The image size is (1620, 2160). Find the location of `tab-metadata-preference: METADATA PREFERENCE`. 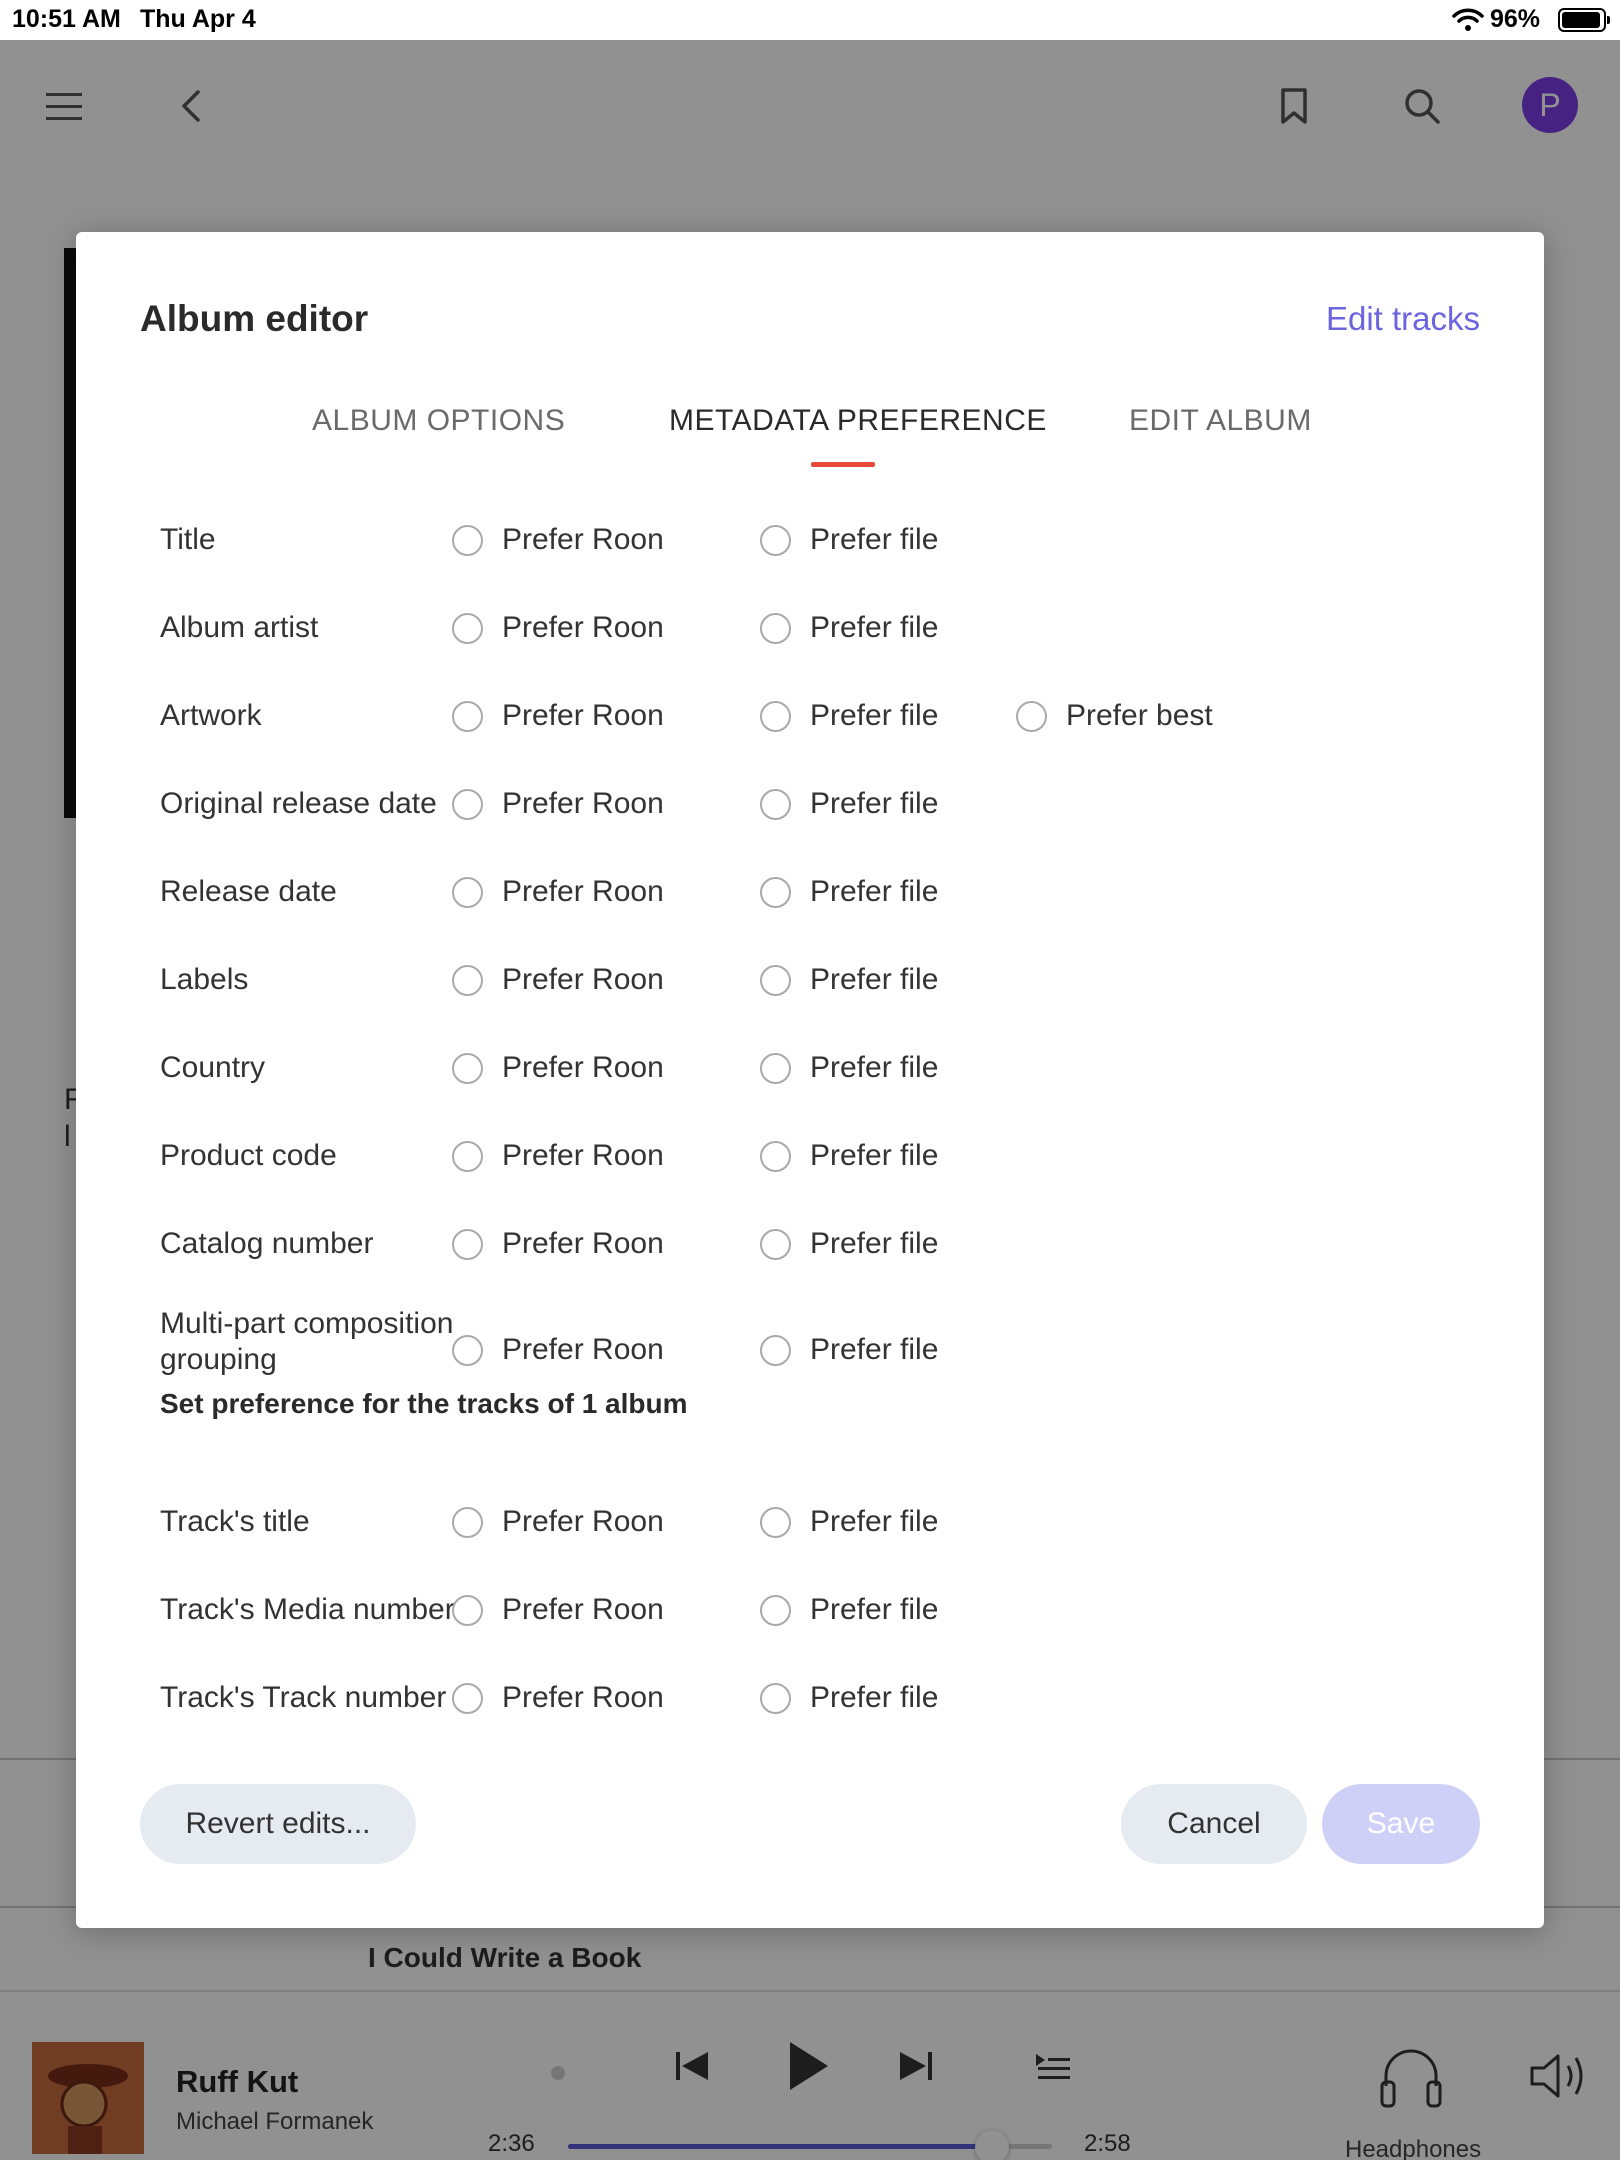

tab-metadata-preference: METADATA PREFERENCE is located at coordinates (858, 421).